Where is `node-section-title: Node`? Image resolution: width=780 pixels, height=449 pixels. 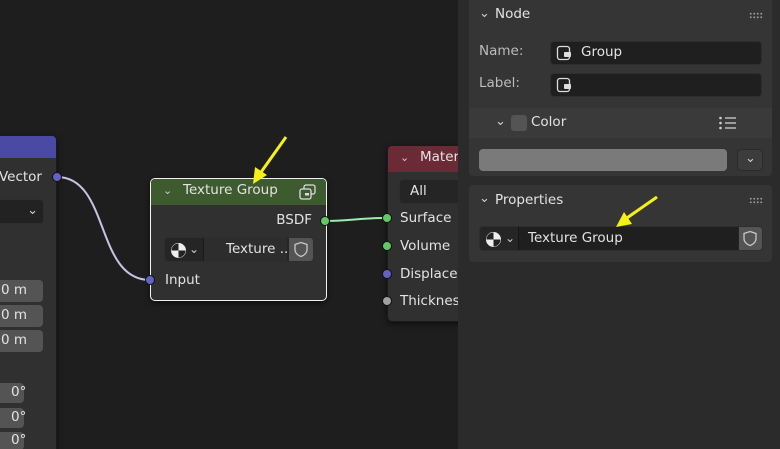
node-section-title: Node is located at coordinates (513, 14).